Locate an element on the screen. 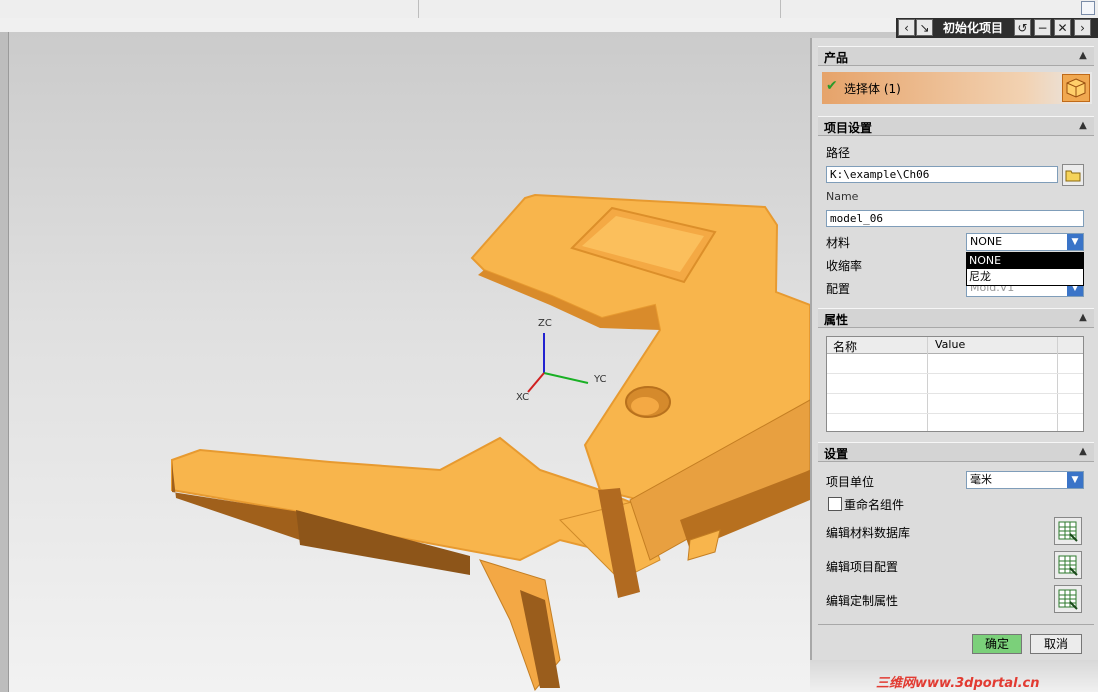 The height and width of the screenshot is (692, 1098). name-field: model_06 is located at coordinates (955, 218).